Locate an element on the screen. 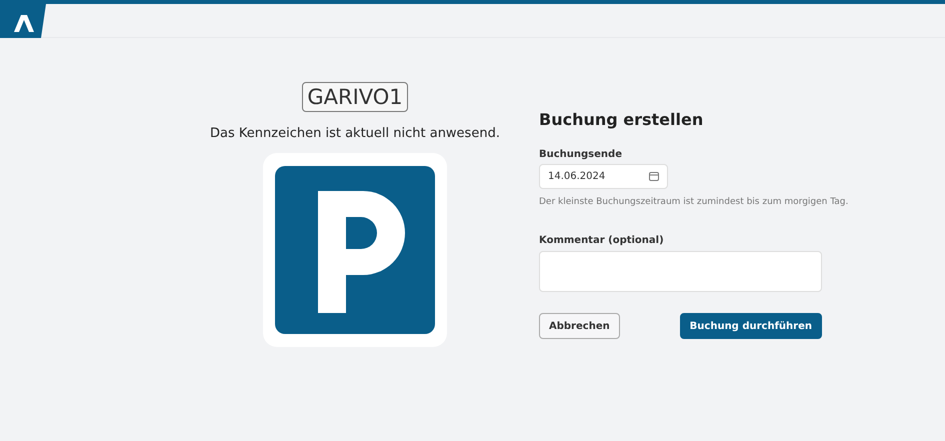  parking-sign-icon is located at coordinates (355, 250).